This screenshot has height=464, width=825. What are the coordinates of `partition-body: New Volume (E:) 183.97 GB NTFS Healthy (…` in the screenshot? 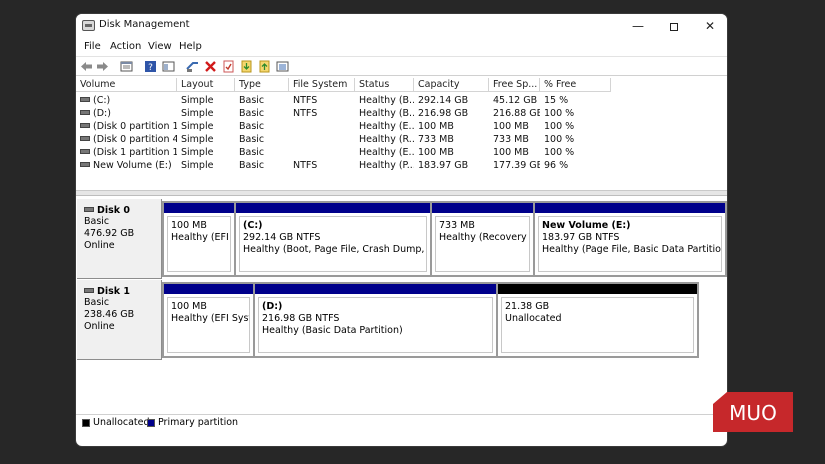 It's located at (630, 244).